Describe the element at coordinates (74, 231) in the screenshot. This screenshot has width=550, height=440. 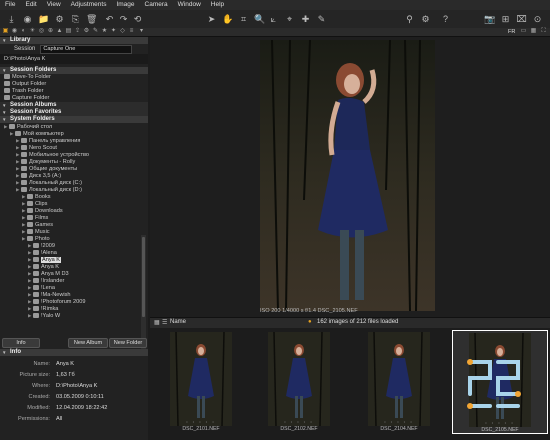
I see `tree-item: ▶ Music` at that location.